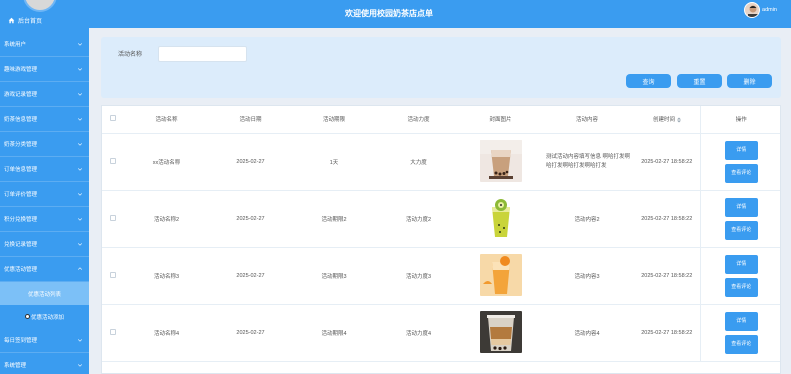 The height and width of the screenshot is (374, 791). Describe the element at coordinates (334, 276) in the screenshot. I see `cell-period: 活动期限3` at that location.